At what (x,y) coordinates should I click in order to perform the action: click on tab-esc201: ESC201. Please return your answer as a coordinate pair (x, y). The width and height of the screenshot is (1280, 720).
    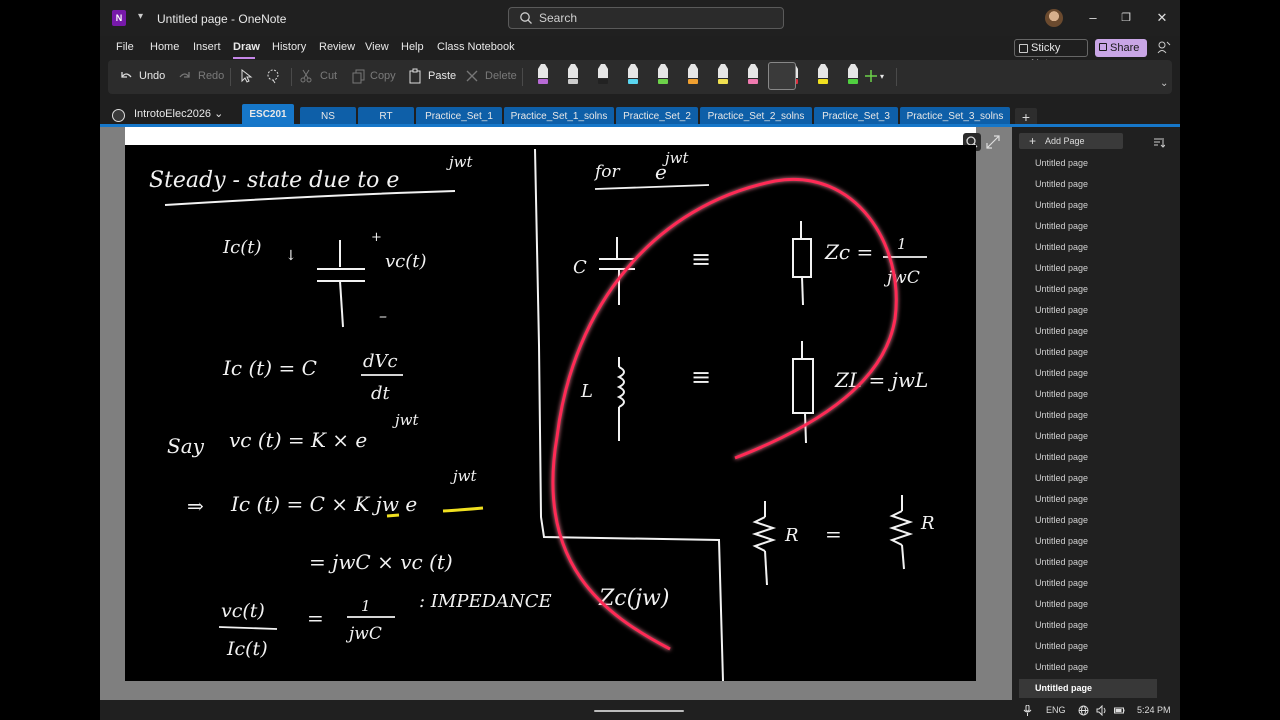
    Looking at the image, I should click on (268, 115).